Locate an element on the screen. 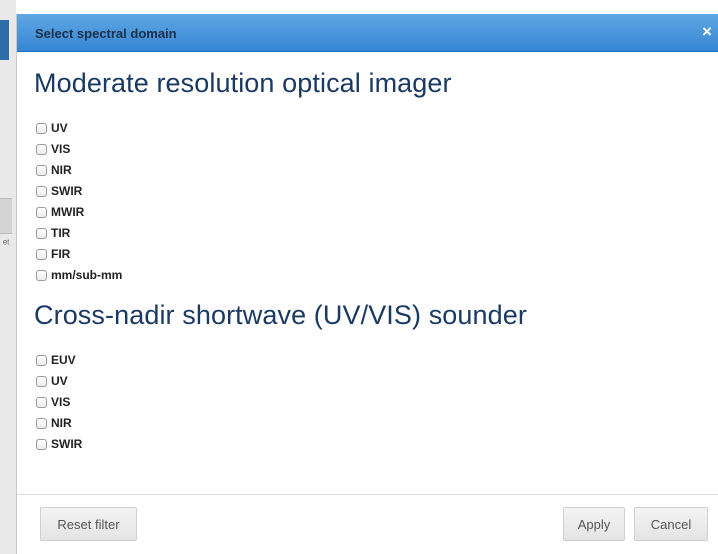 This screenshot has width=718, height=554. option-imager-swir: SWIR is located at coordinates (59, 191).